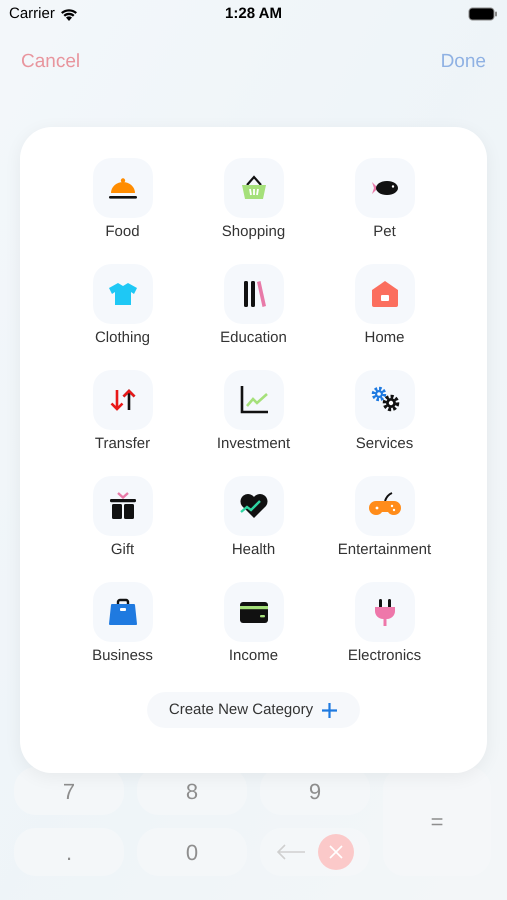  Describe the element at coordinates (254, 550) in the screenshot. I see `category-label: Health` at that location.